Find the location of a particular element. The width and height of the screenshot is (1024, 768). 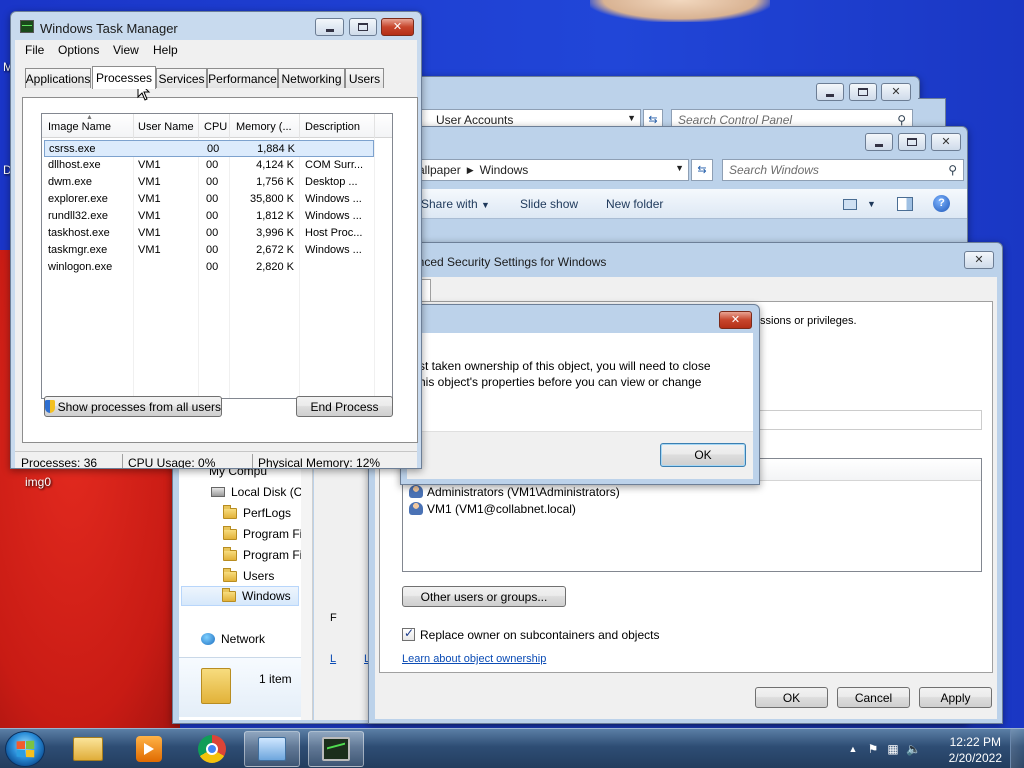

tab-users: Users is located at coordinates (364, 78).